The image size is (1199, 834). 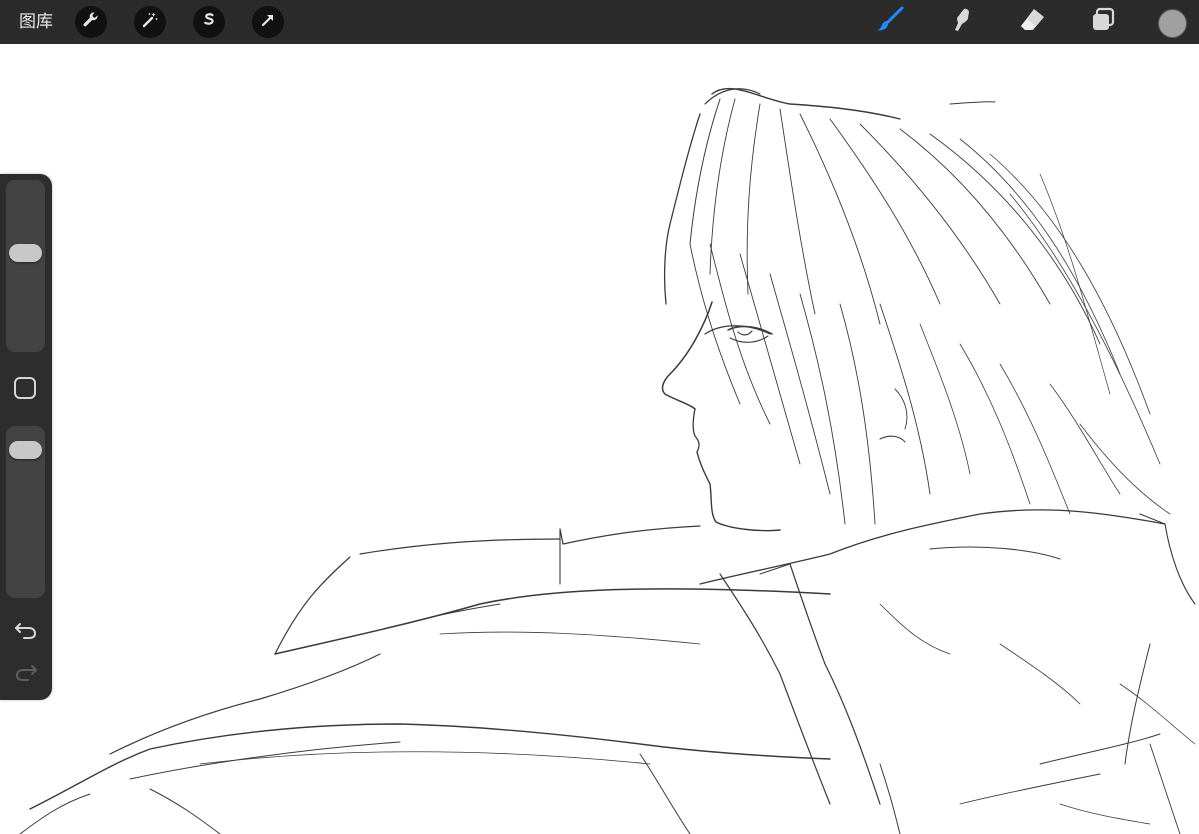 I want to click on eraser-icon, so click(x=1032, y=22).